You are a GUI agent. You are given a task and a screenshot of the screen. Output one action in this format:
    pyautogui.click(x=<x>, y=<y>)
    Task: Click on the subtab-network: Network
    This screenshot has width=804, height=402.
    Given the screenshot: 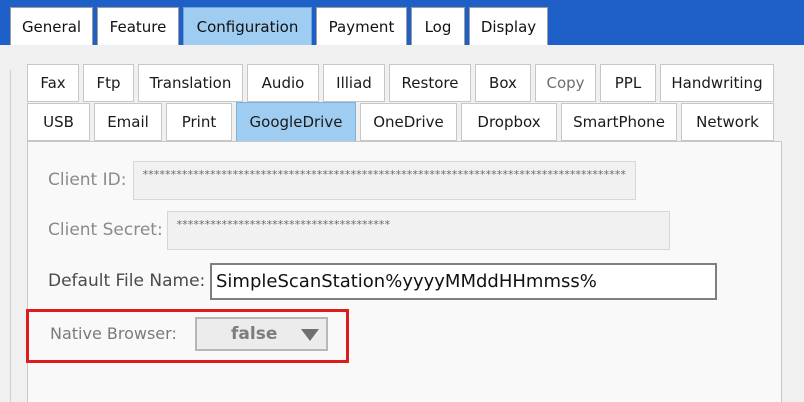 What is the action you would take?
    pyautogui.click(x=727, y=122)
    